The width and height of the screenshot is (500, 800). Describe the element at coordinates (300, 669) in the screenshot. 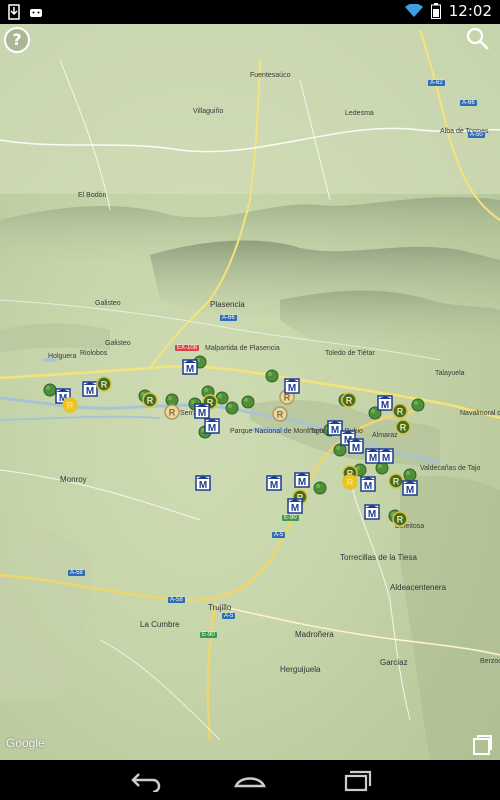

I see `town-label: Herguijuela` at that location.